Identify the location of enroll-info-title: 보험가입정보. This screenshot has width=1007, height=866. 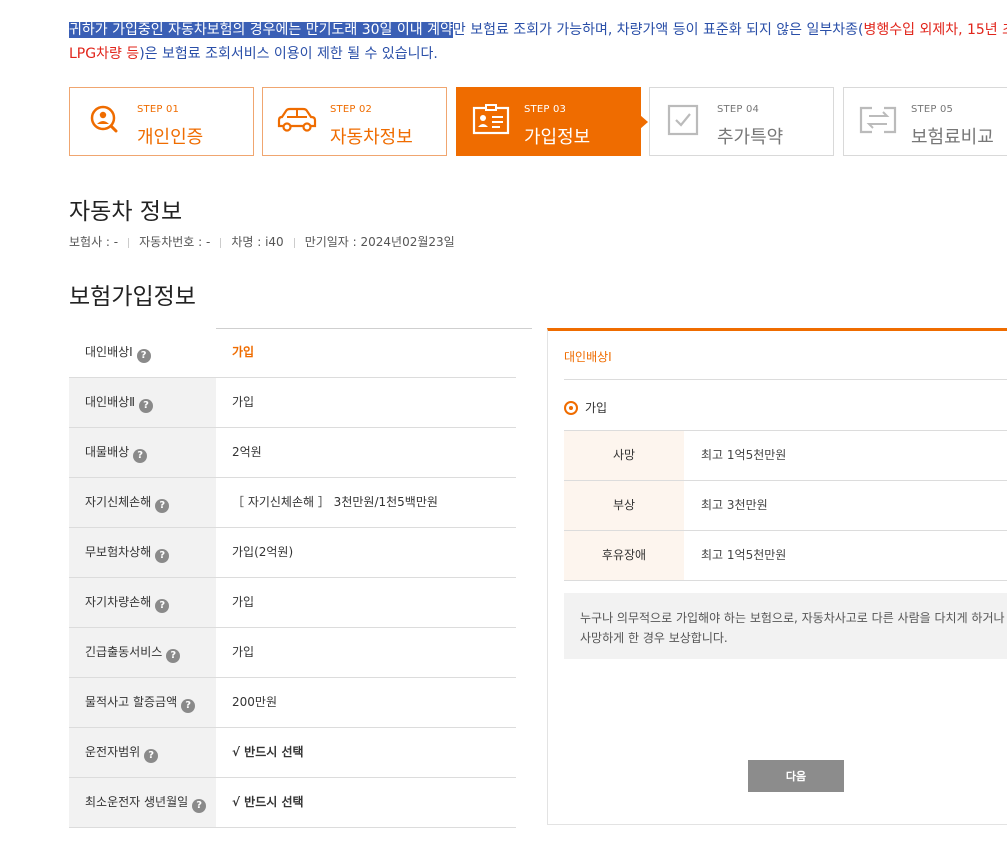
(132, 297).